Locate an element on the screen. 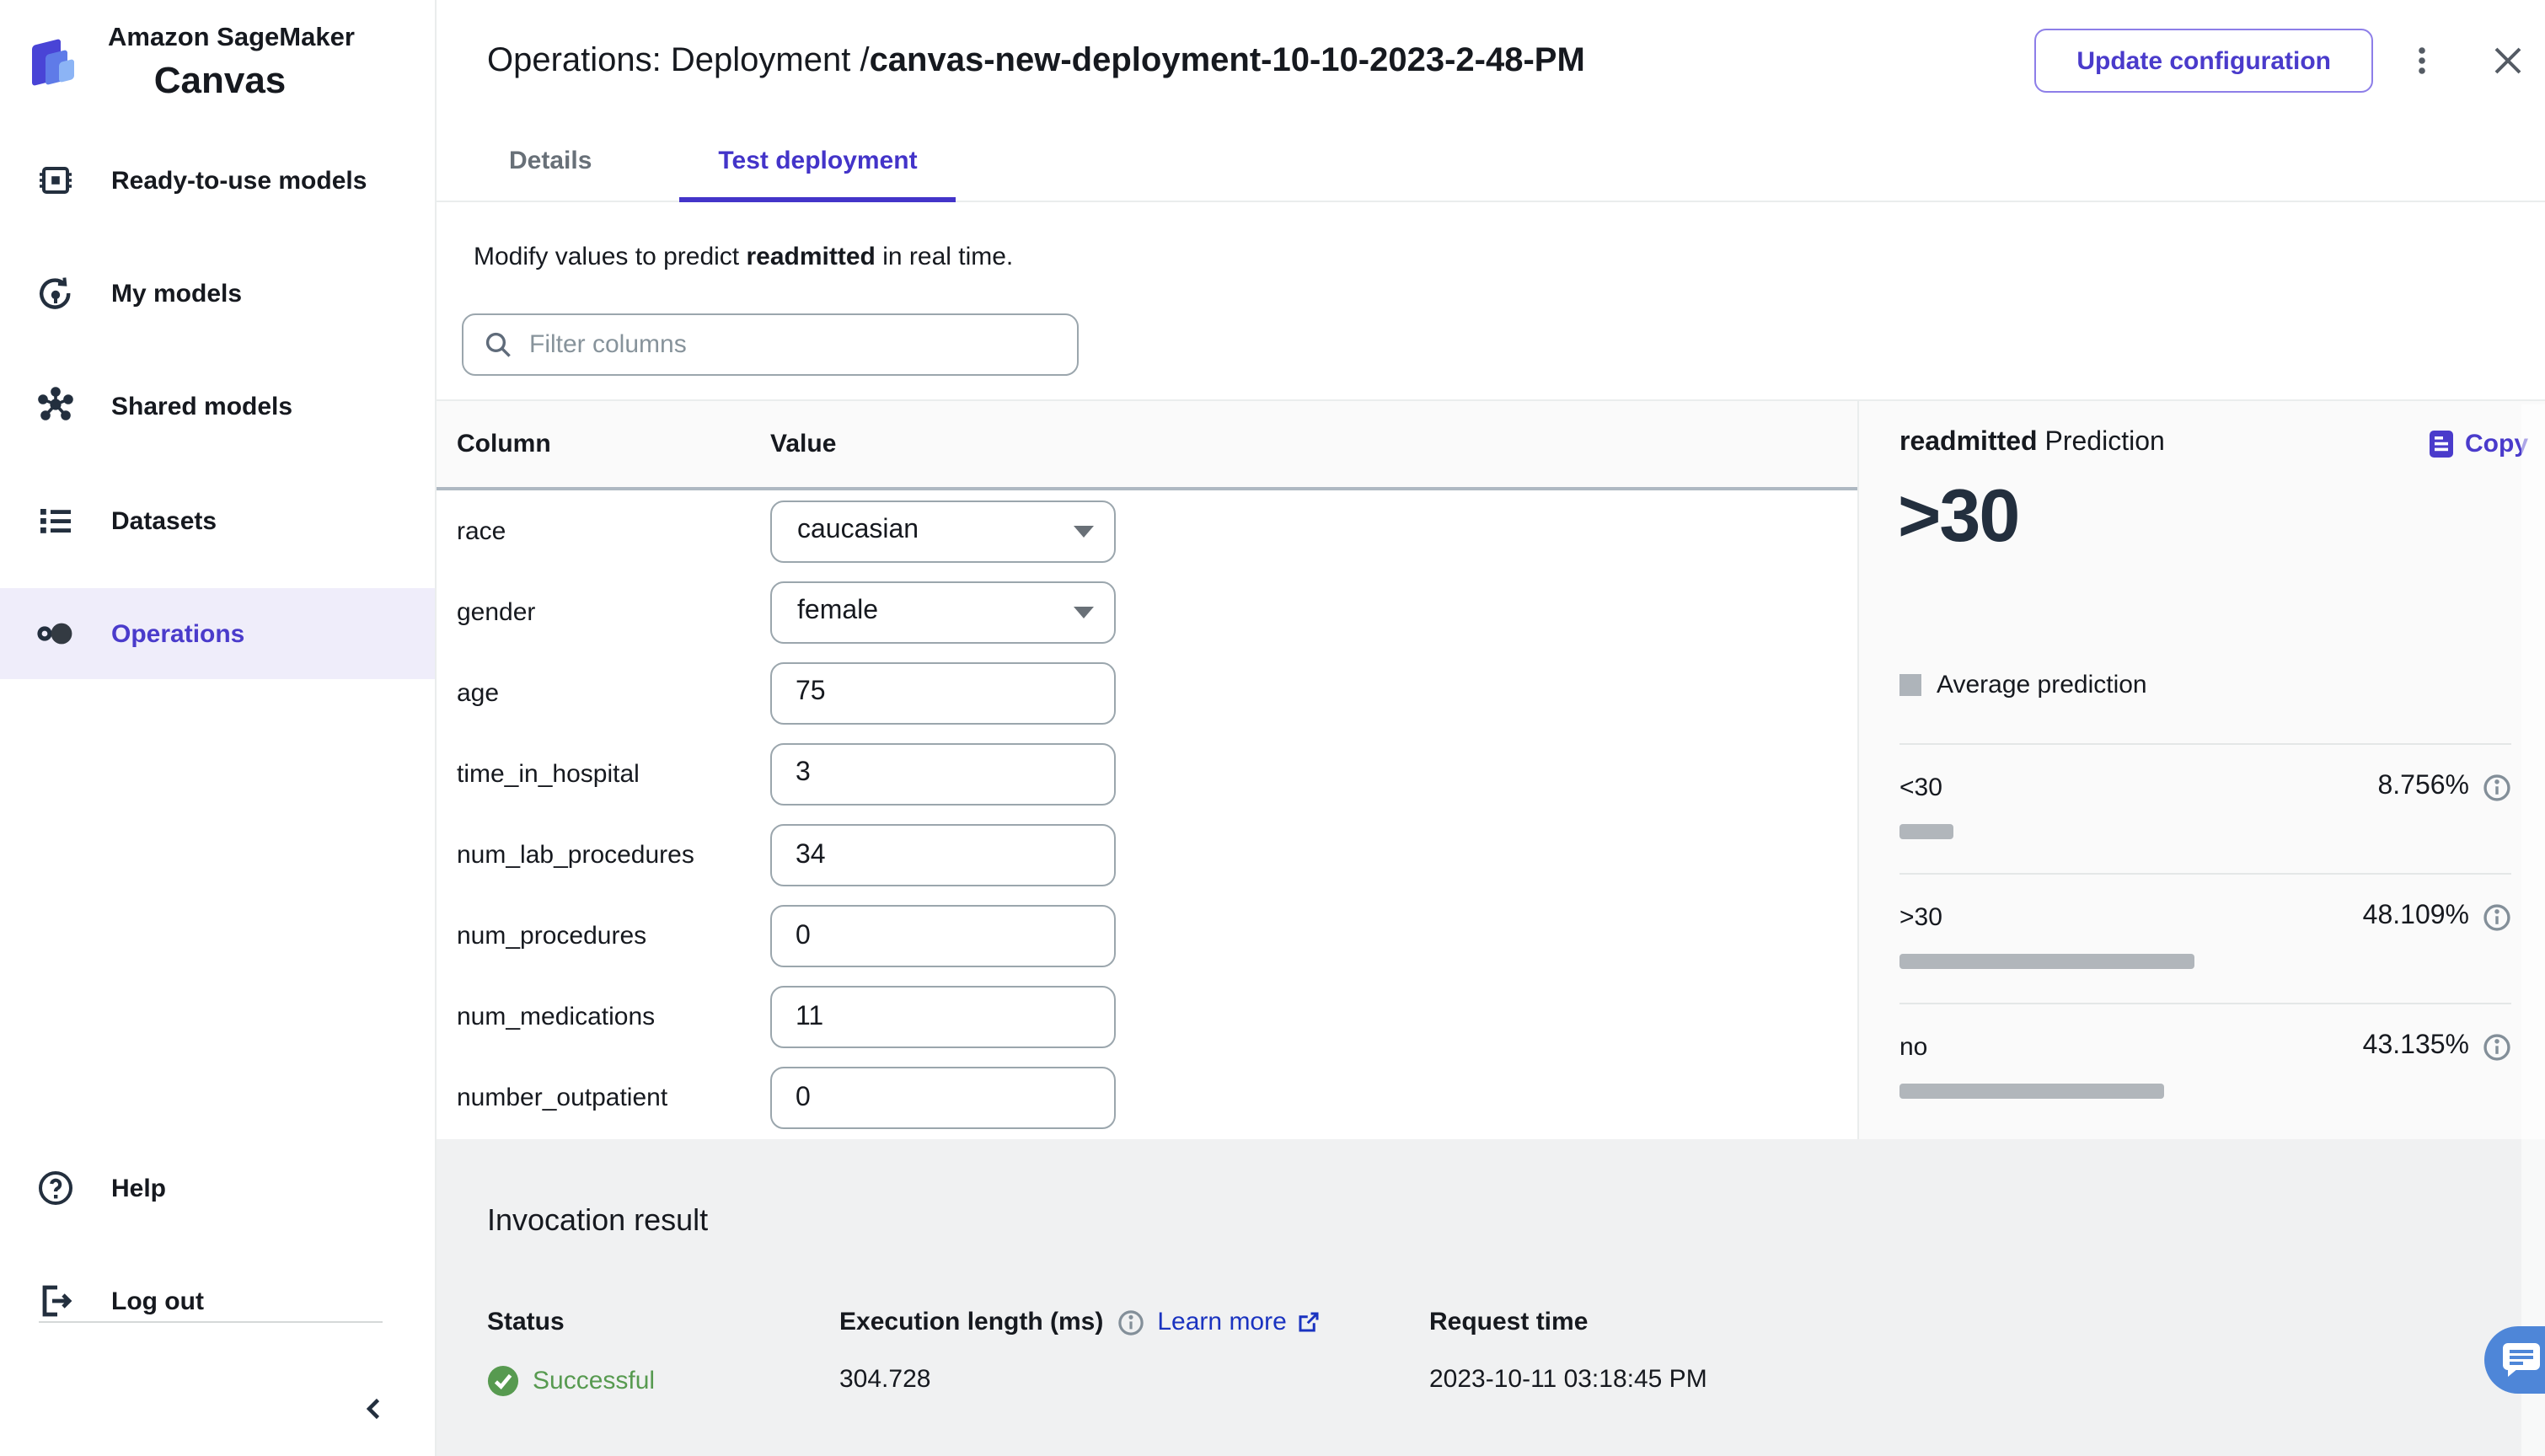 This screenshot has width=2545, height=1456. tab-label: Details is located at coordinates (550, 161).